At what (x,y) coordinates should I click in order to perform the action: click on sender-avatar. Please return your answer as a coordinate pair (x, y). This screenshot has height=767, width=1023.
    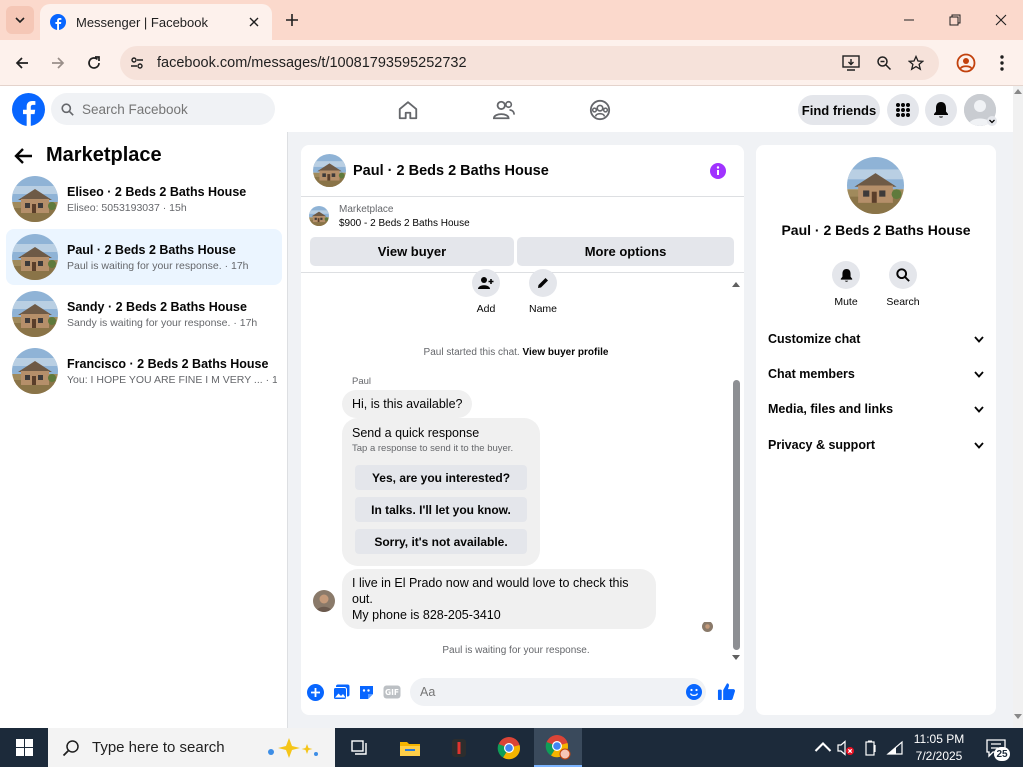
    Looking at the image, I should click on (324, 601).